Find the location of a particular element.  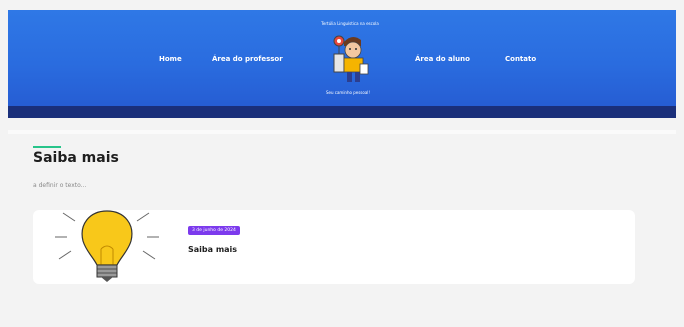

header-bottom-band is located at coordinates (342, 112).